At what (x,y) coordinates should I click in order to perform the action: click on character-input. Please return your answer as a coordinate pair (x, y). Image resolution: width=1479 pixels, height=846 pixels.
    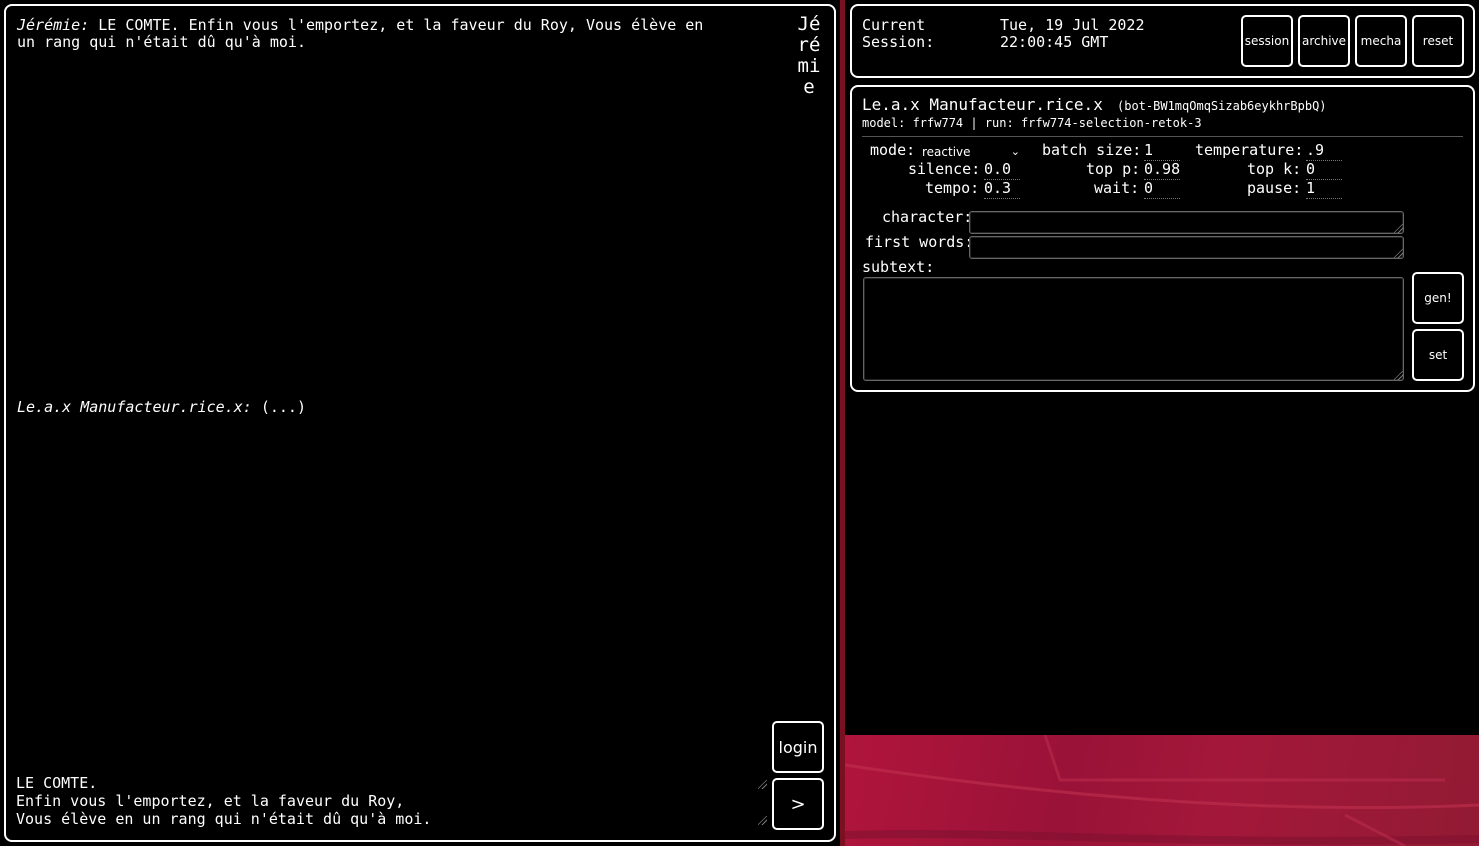
    Looking at the image, I should click on (1186, 222).